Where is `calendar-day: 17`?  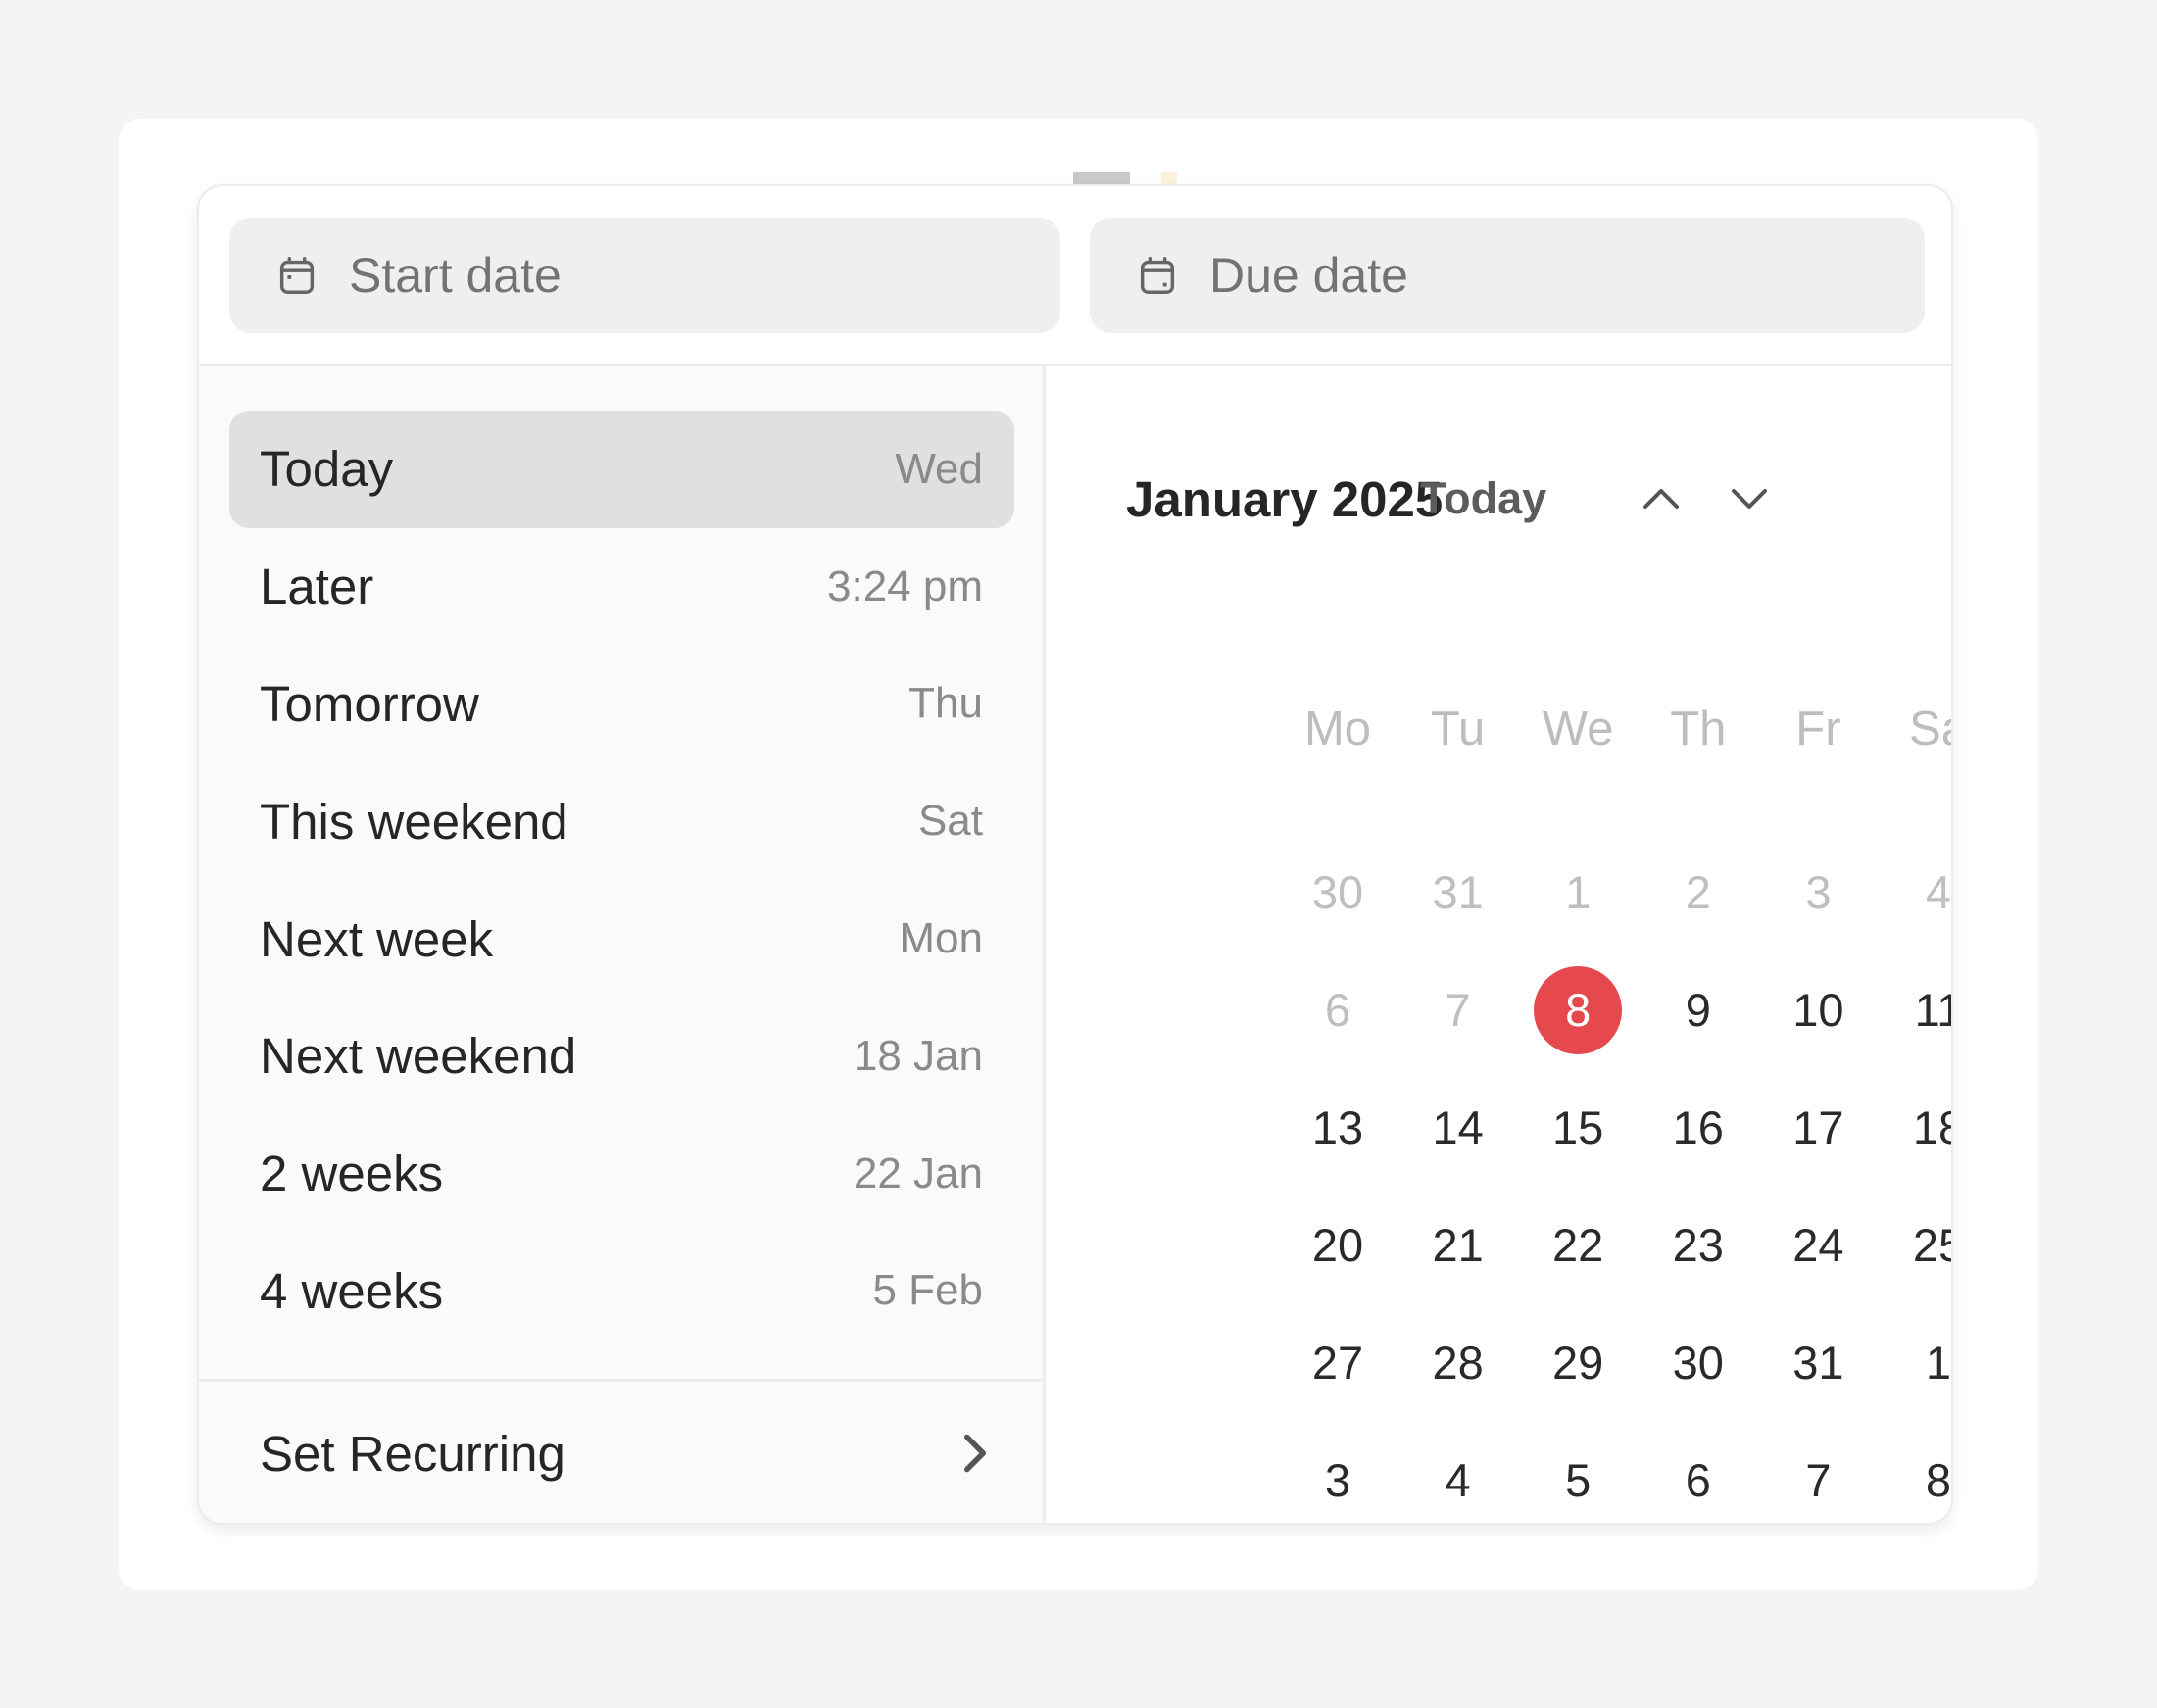
calendar-day: 17 is located at coordinates (1818, 1128).